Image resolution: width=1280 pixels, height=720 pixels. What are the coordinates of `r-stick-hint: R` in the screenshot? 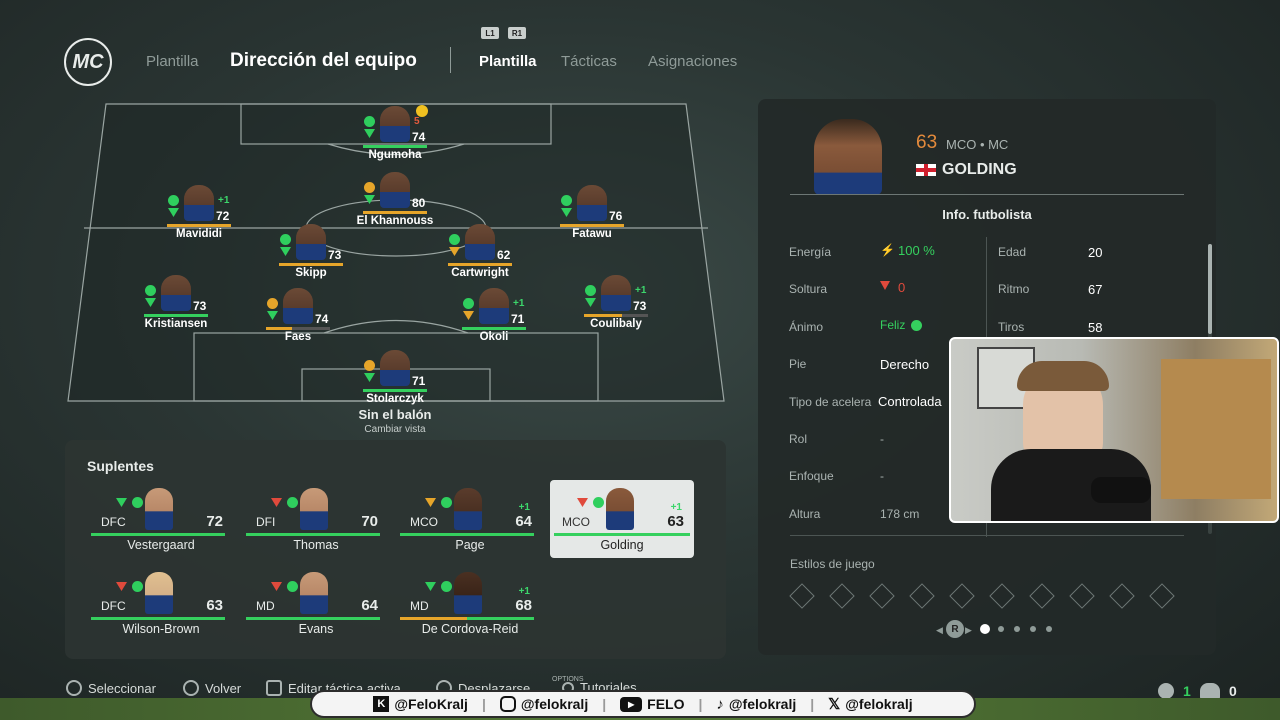 It's located at (955, 629).